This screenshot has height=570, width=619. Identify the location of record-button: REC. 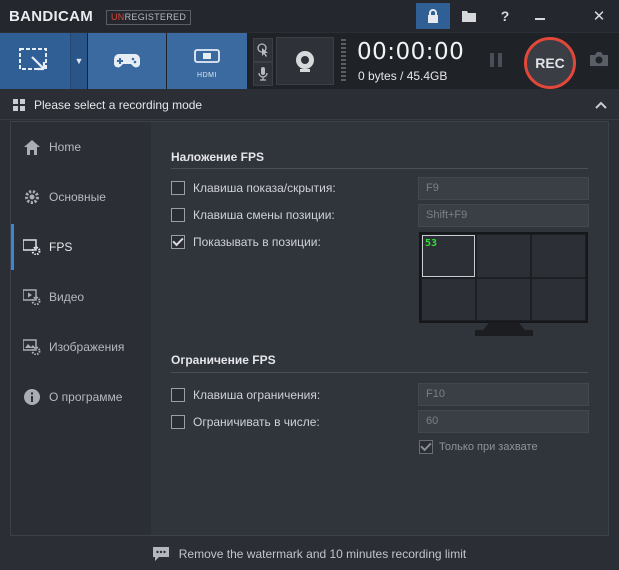
(550, 63).